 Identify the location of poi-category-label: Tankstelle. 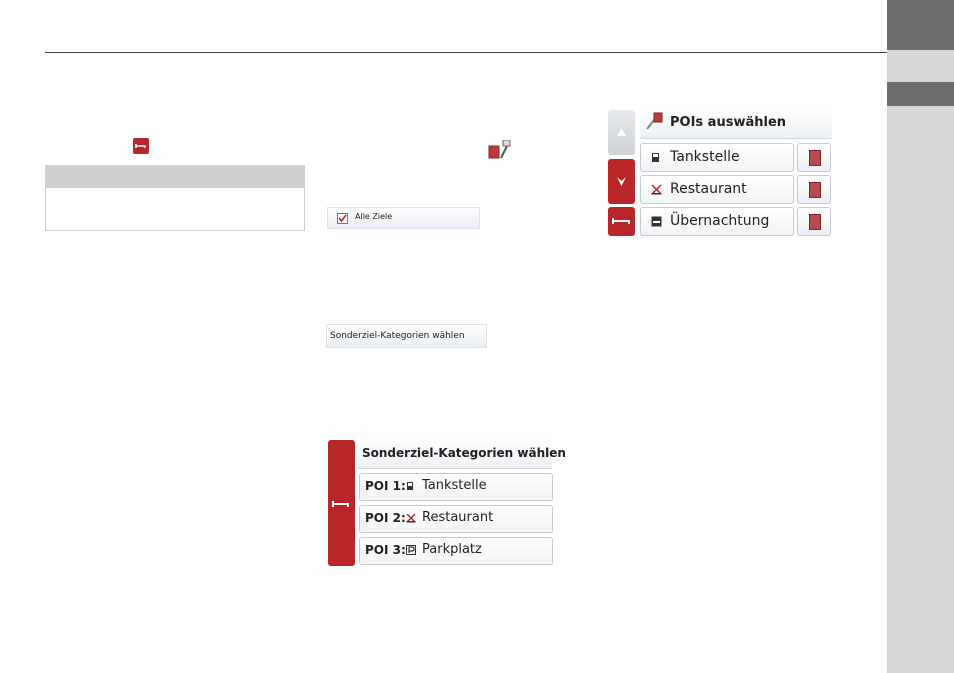
(705, 157).